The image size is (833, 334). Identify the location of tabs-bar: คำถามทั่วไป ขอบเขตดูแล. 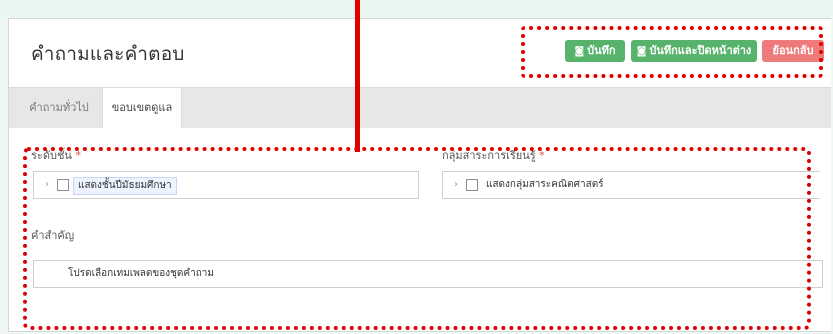
(420, 108).